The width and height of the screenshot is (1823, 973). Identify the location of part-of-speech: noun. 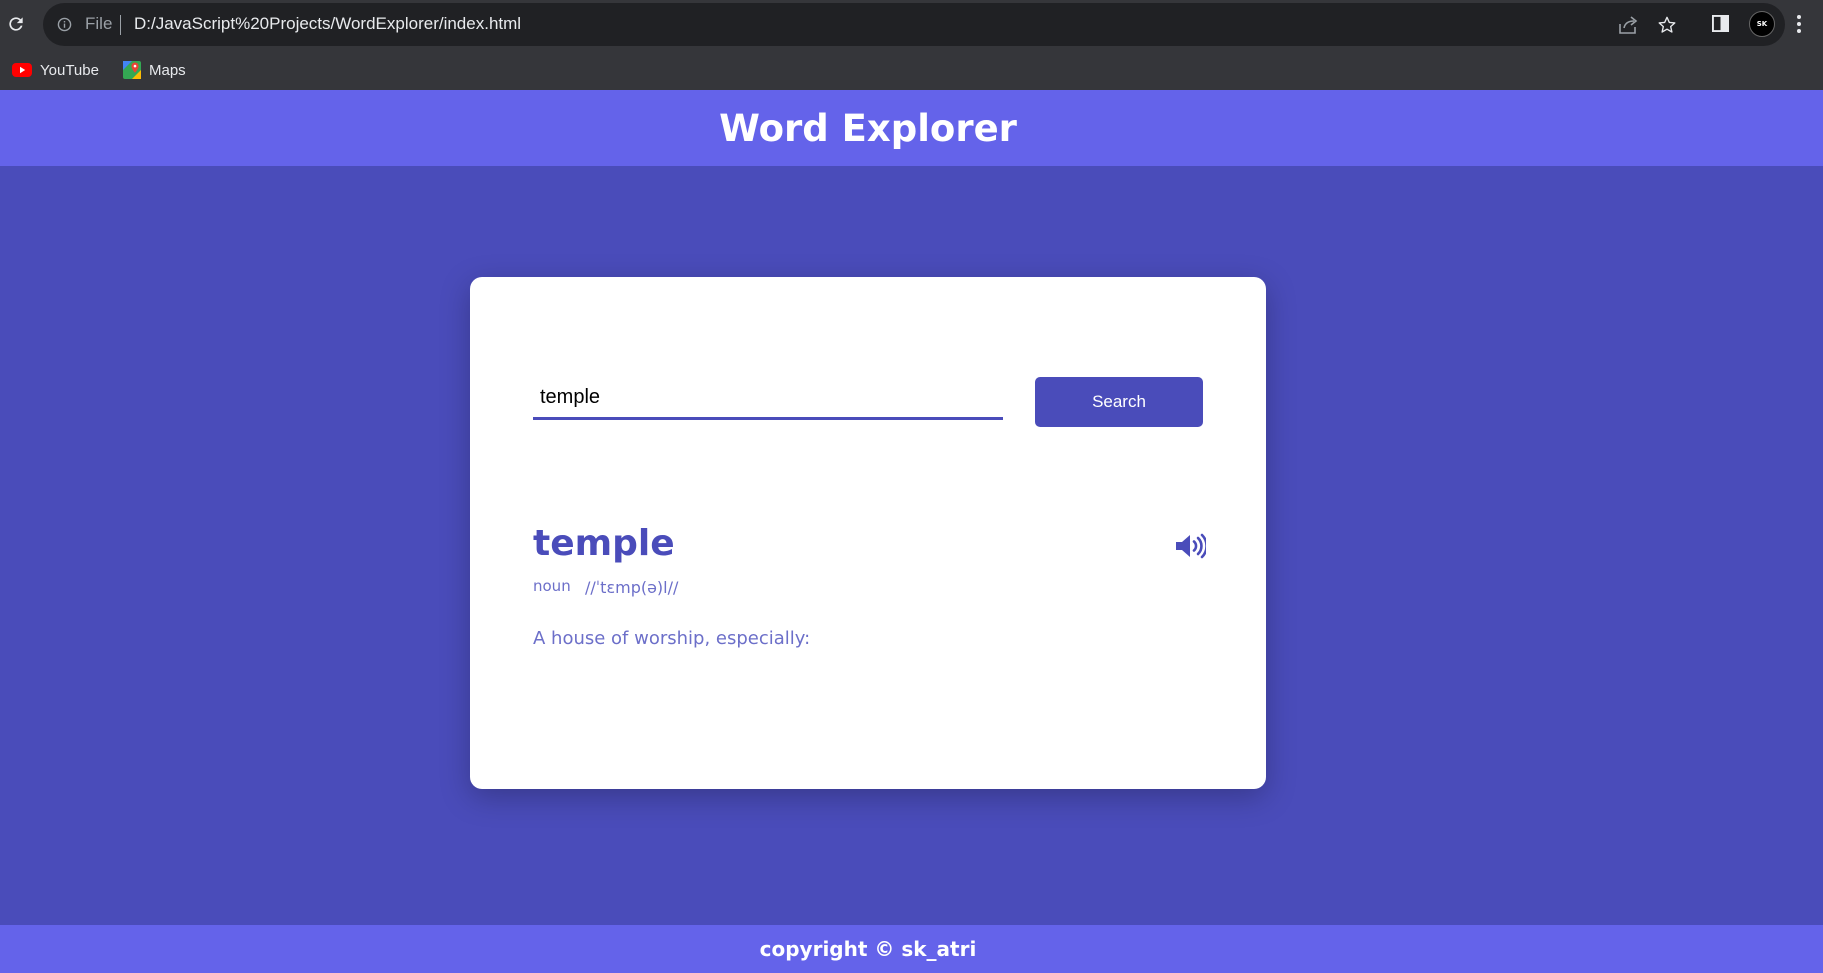
(552, 586).